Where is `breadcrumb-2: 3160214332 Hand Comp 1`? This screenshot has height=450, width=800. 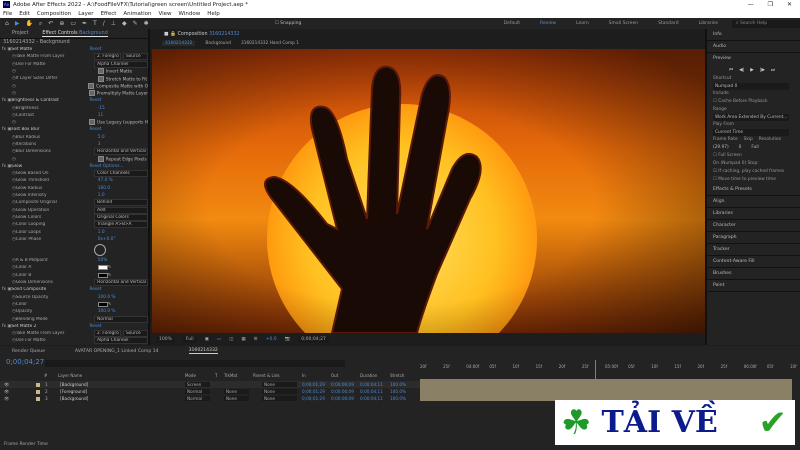 breadcrumb-2: 3160214332 Hand Comp 1 is located at coordinates (270, 43).